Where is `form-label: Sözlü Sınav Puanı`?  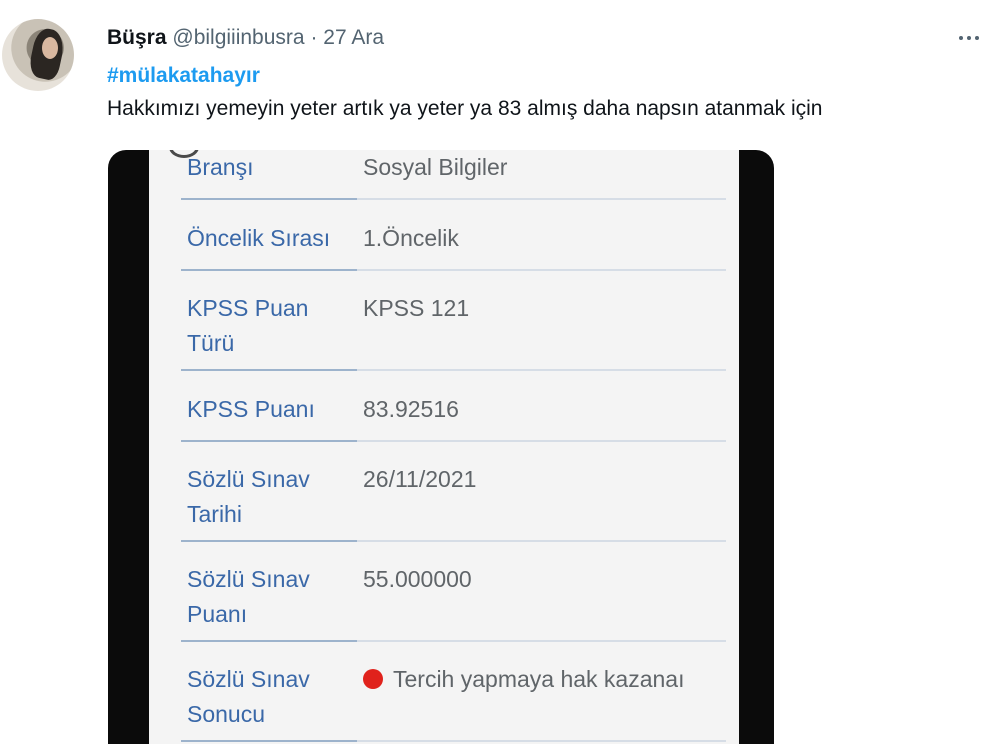
form-label: Sözlü Sınav Puanı is located at coordinates (248, 596).